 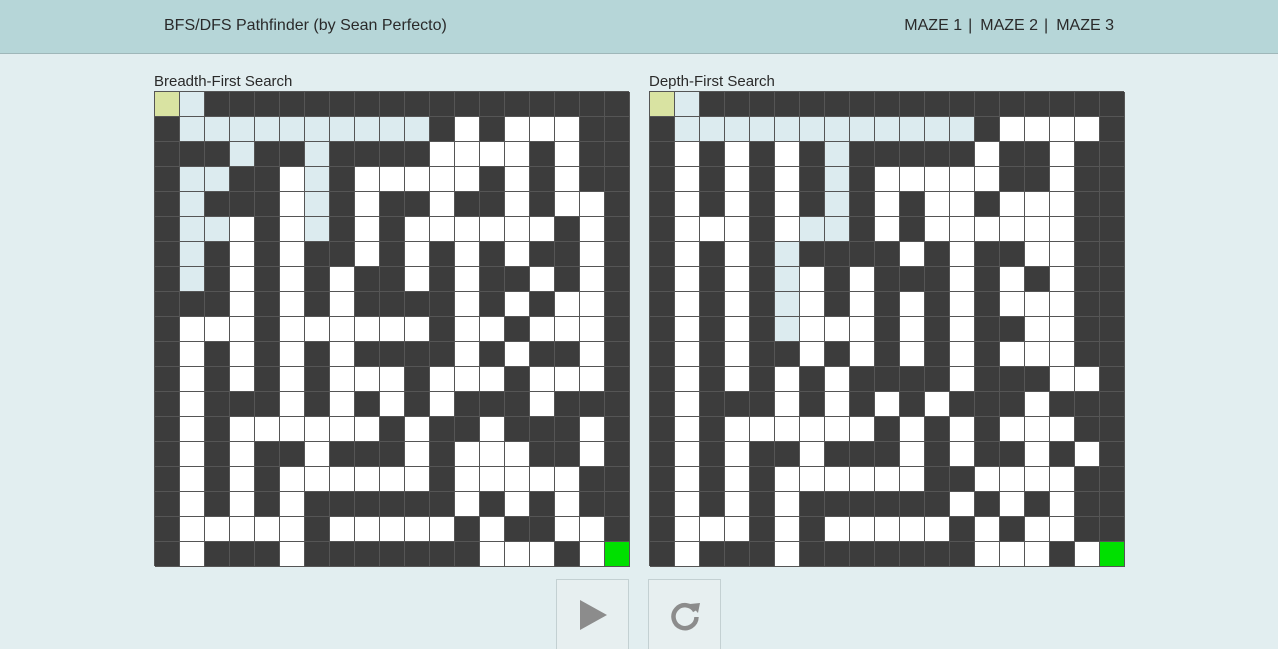 What do you see at coordinates (1085, 26) in the screenshot?
I see `maze-3-link: MAZE 3` at bounding box center [1085, 26].